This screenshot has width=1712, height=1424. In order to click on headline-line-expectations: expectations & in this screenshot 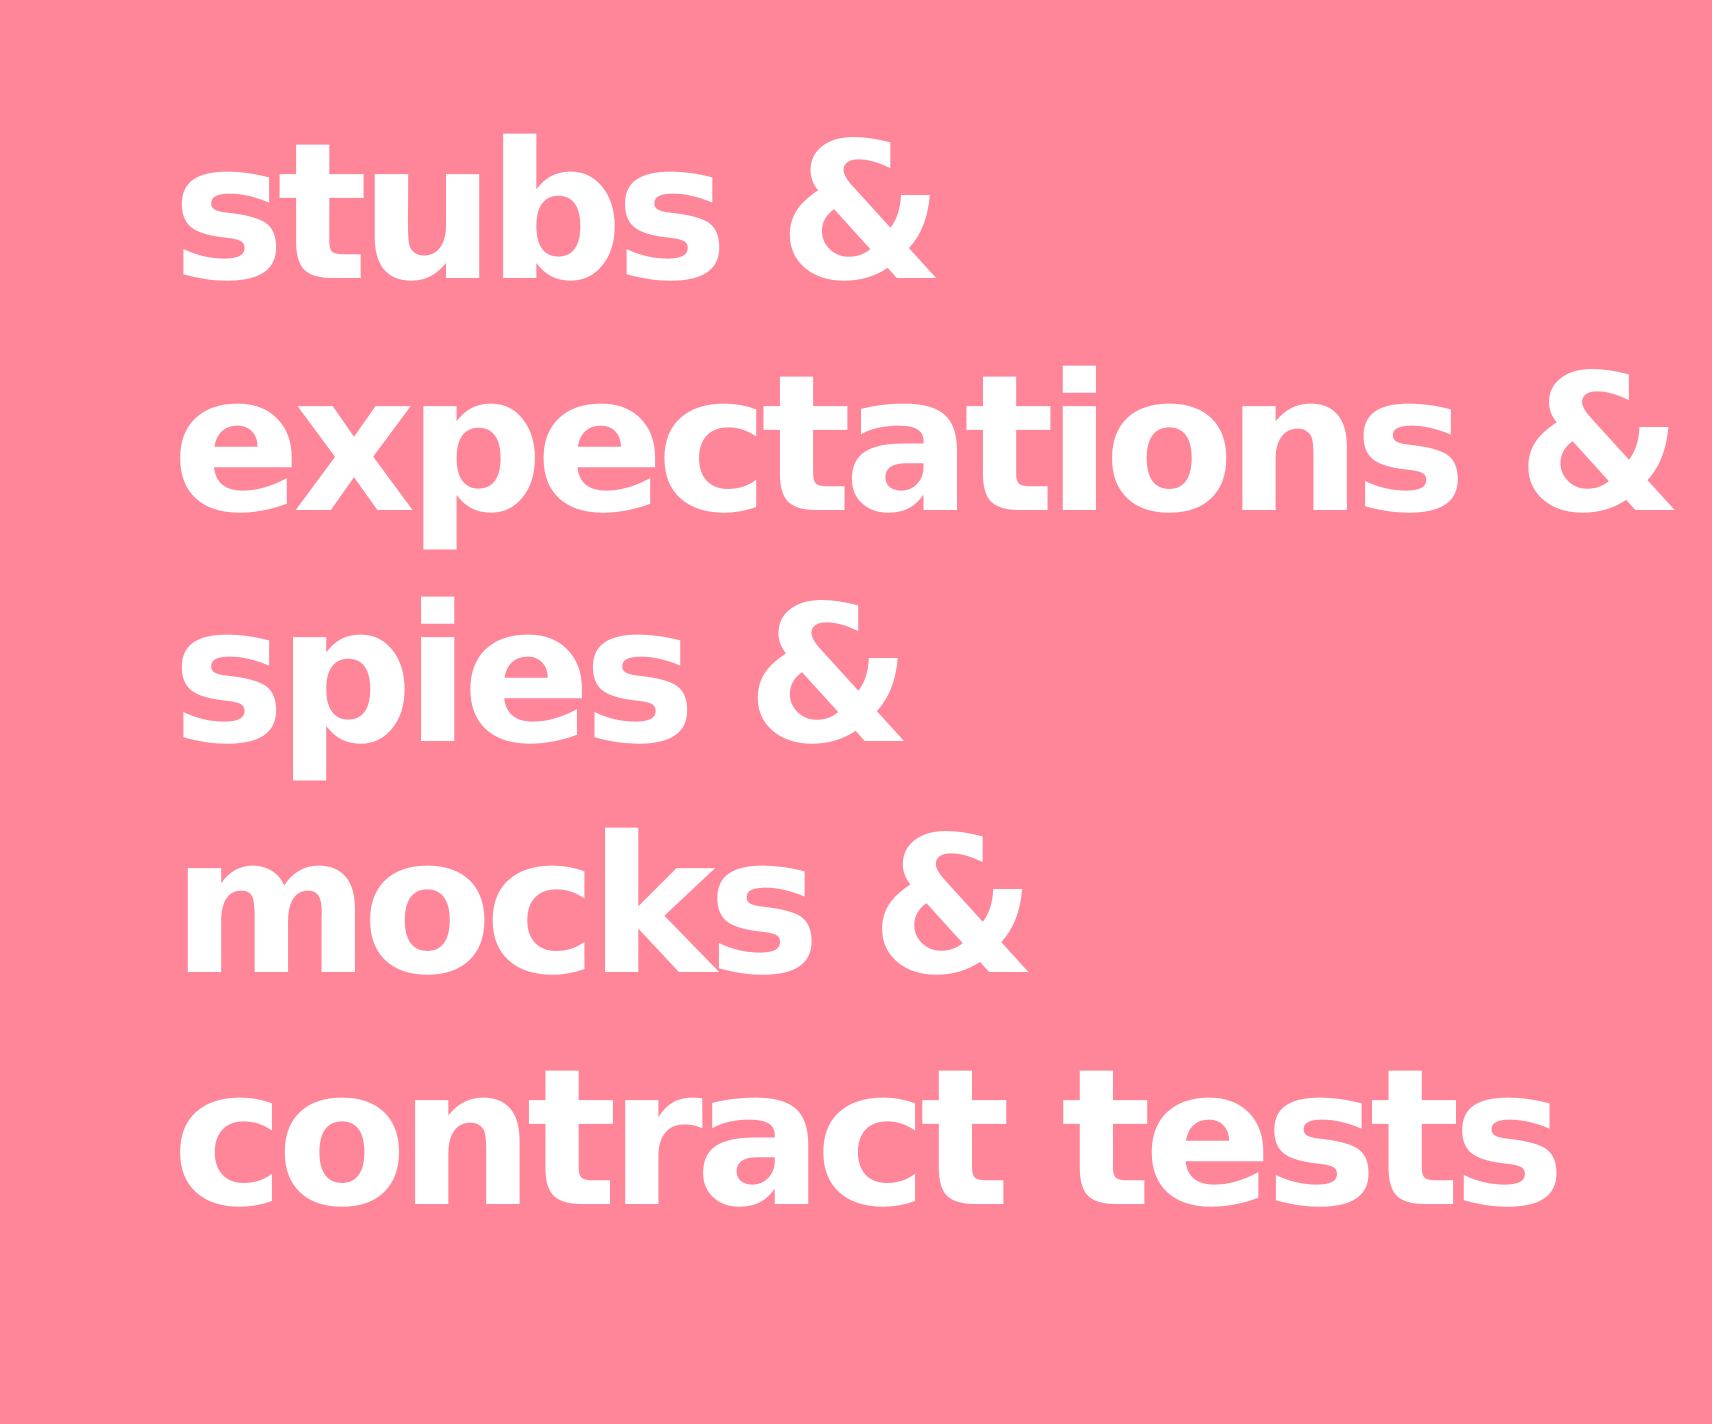, I will do `click(927, 444)`.